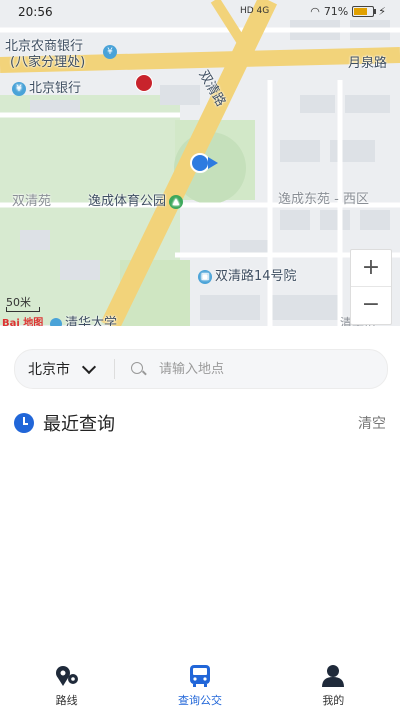 The width and height of the screenshot is (400, 711). I want to click on wifi-icon: ◠, so click(315, 11).